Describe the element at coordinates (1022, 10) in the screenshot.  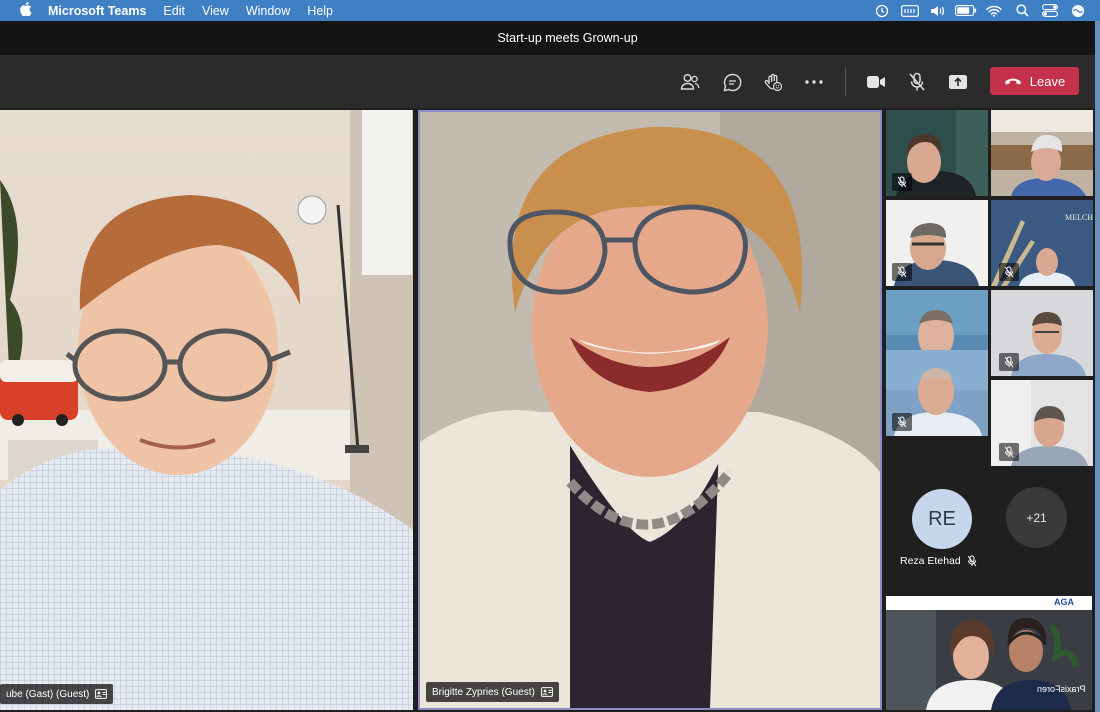
I see `spotlight-search-icon` at that location.